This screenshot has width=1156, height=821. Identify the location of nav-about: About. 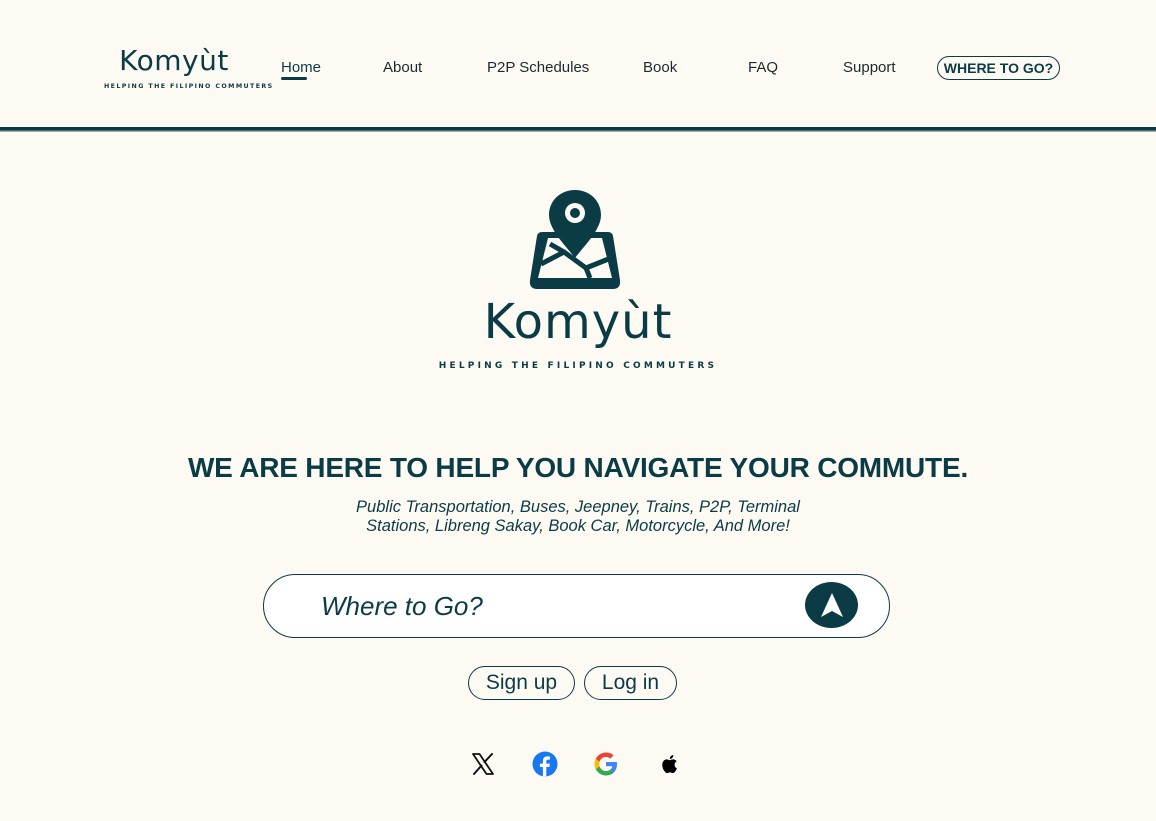
(402, 68).